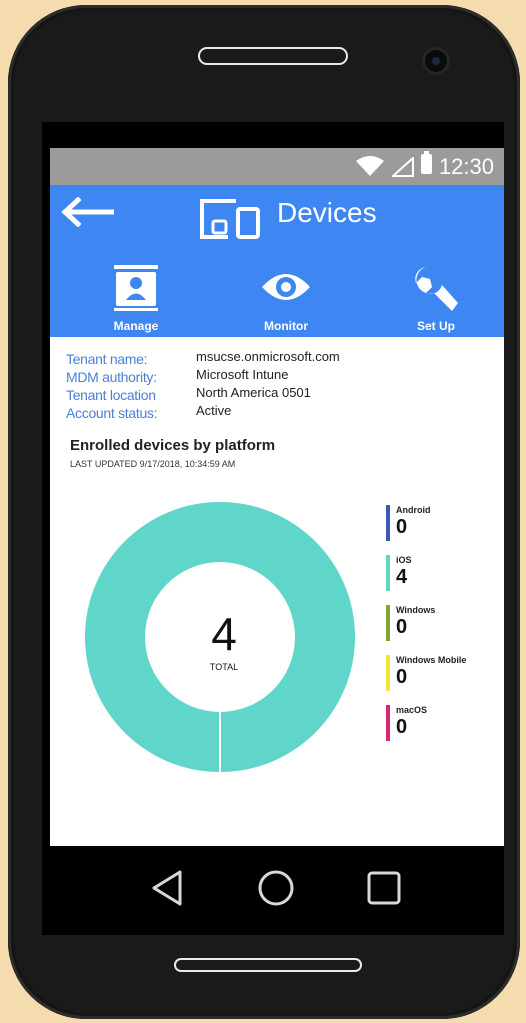 The width and height of the screenshot is (526, 1023). I want to click on nav-monitor-label: Monitor, so click(286, 326).